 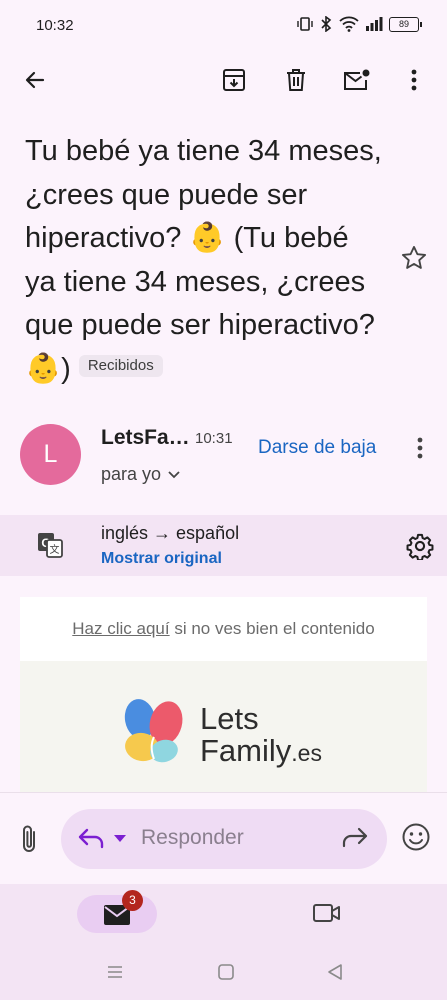 What do you see at coordinates (416, 837) in the screenshot?
I see `emoji-icon` at bounding box center [416, 837].